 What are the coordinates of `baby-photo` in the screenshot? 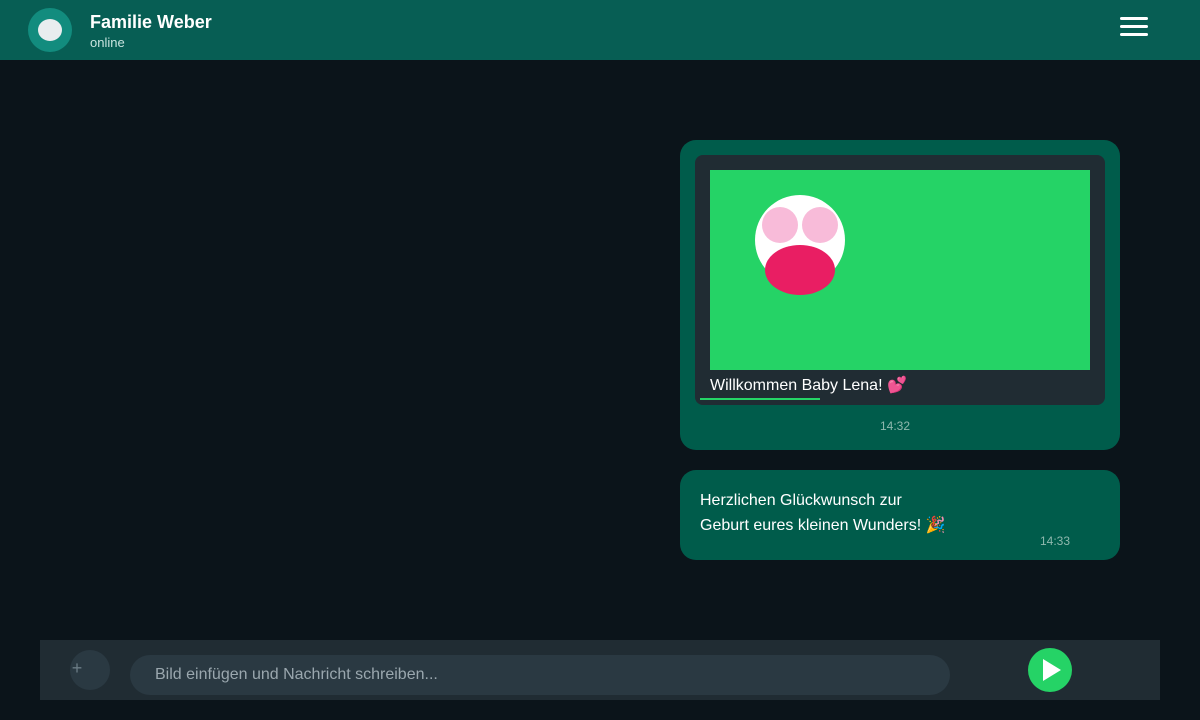 It's located at (900, 270).